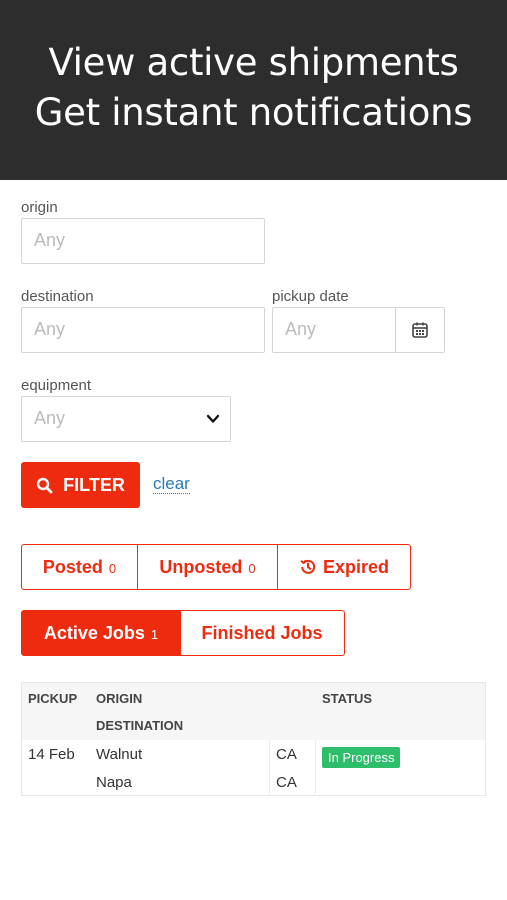 Image resolution: width=507 pixels, height=900 pixels. I want to click on tab-expired: Expired, so click(344, 567).